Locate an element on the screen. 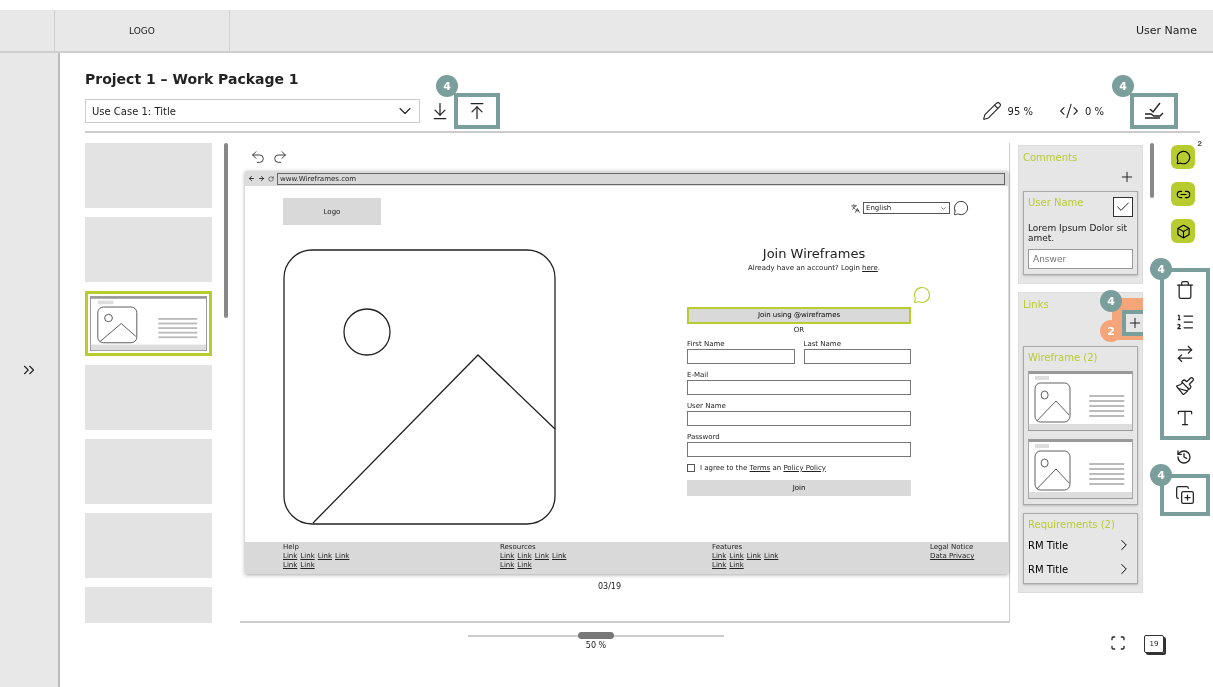 This screenshot has width=1213, height=687. history-icon is located at coordinates (1184, 457).